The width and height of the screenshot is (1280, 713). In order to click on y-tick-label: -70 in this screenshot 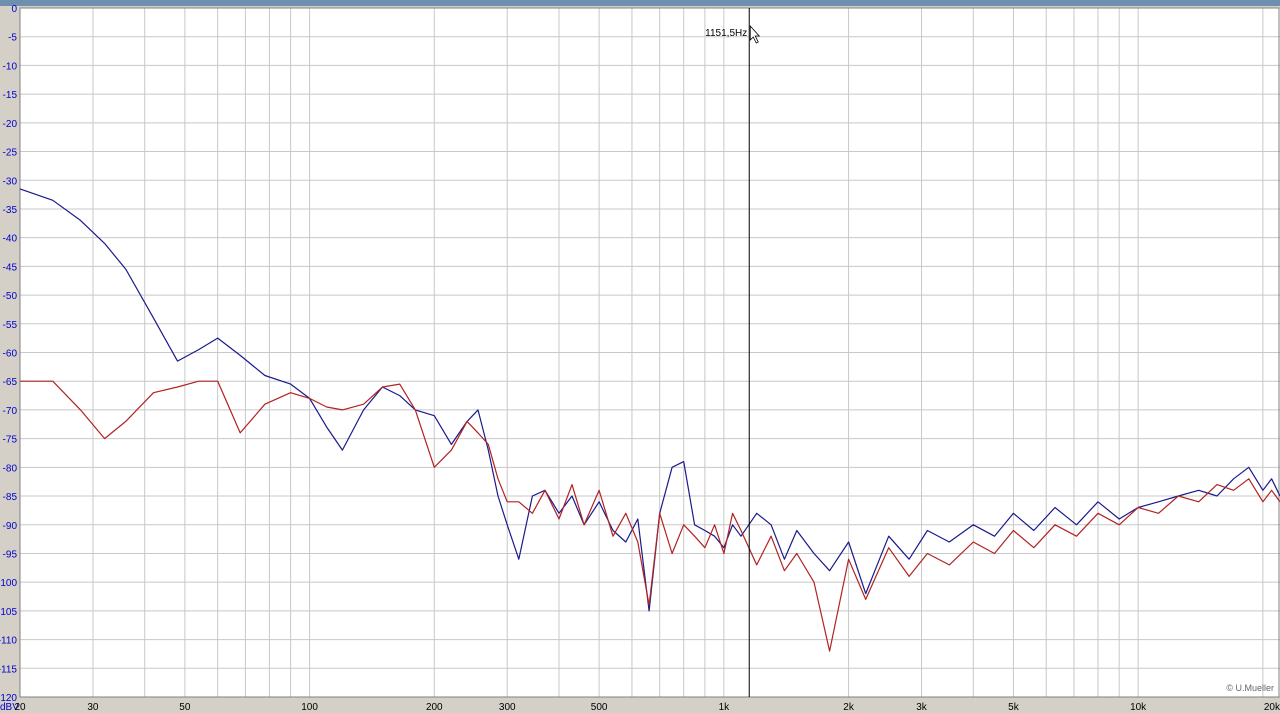, I will do `click(10, 411)`.